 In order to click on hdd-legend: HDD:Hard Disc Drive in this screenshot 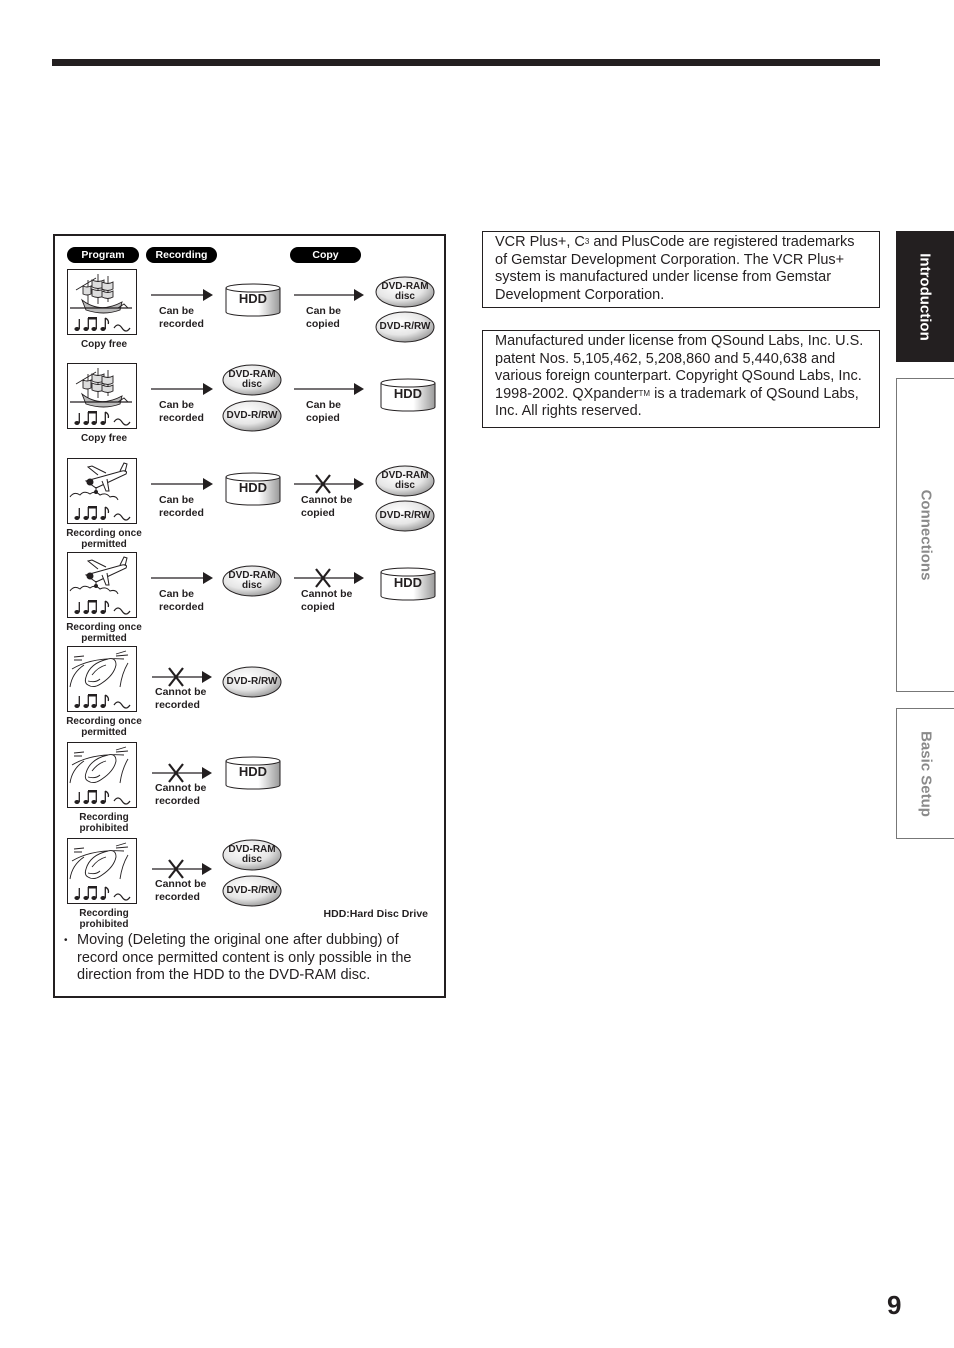, I will do `click(375, 914)`.